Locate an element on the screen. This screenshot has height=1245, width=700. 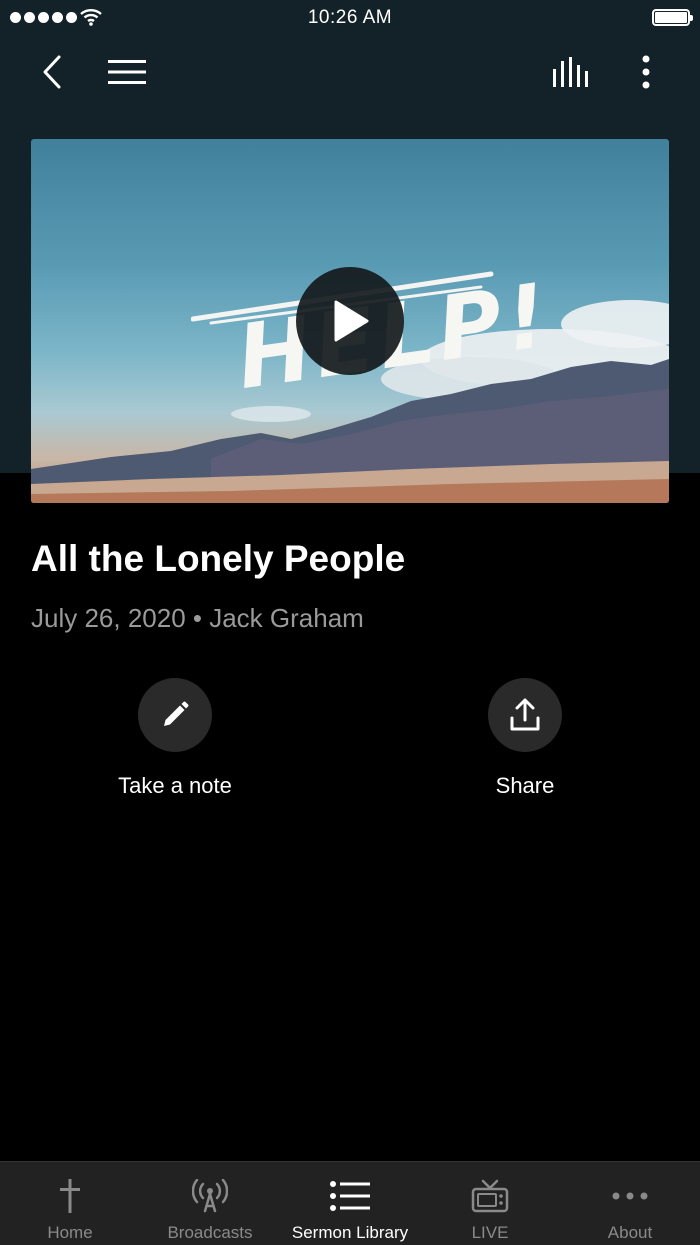
more-horizontal-icon is located at coordinates (630, 1196).